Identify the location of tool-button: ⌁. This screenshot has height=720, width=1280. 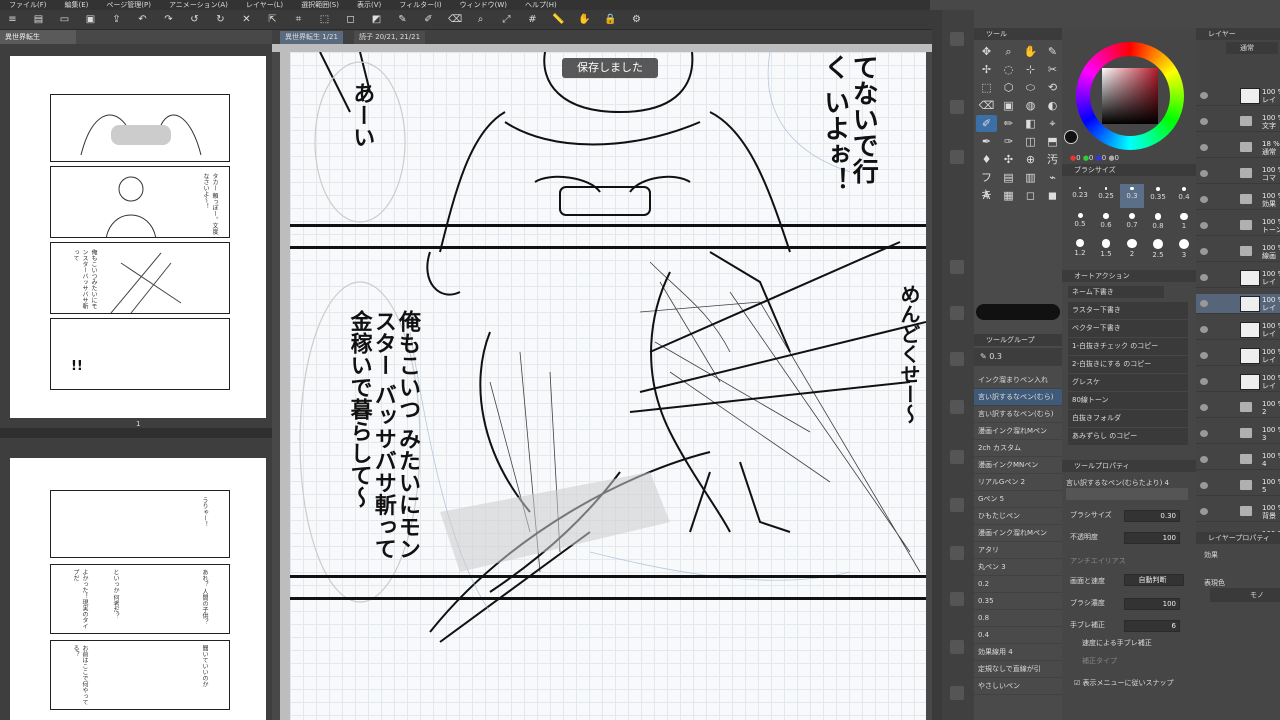
(1052, 177).